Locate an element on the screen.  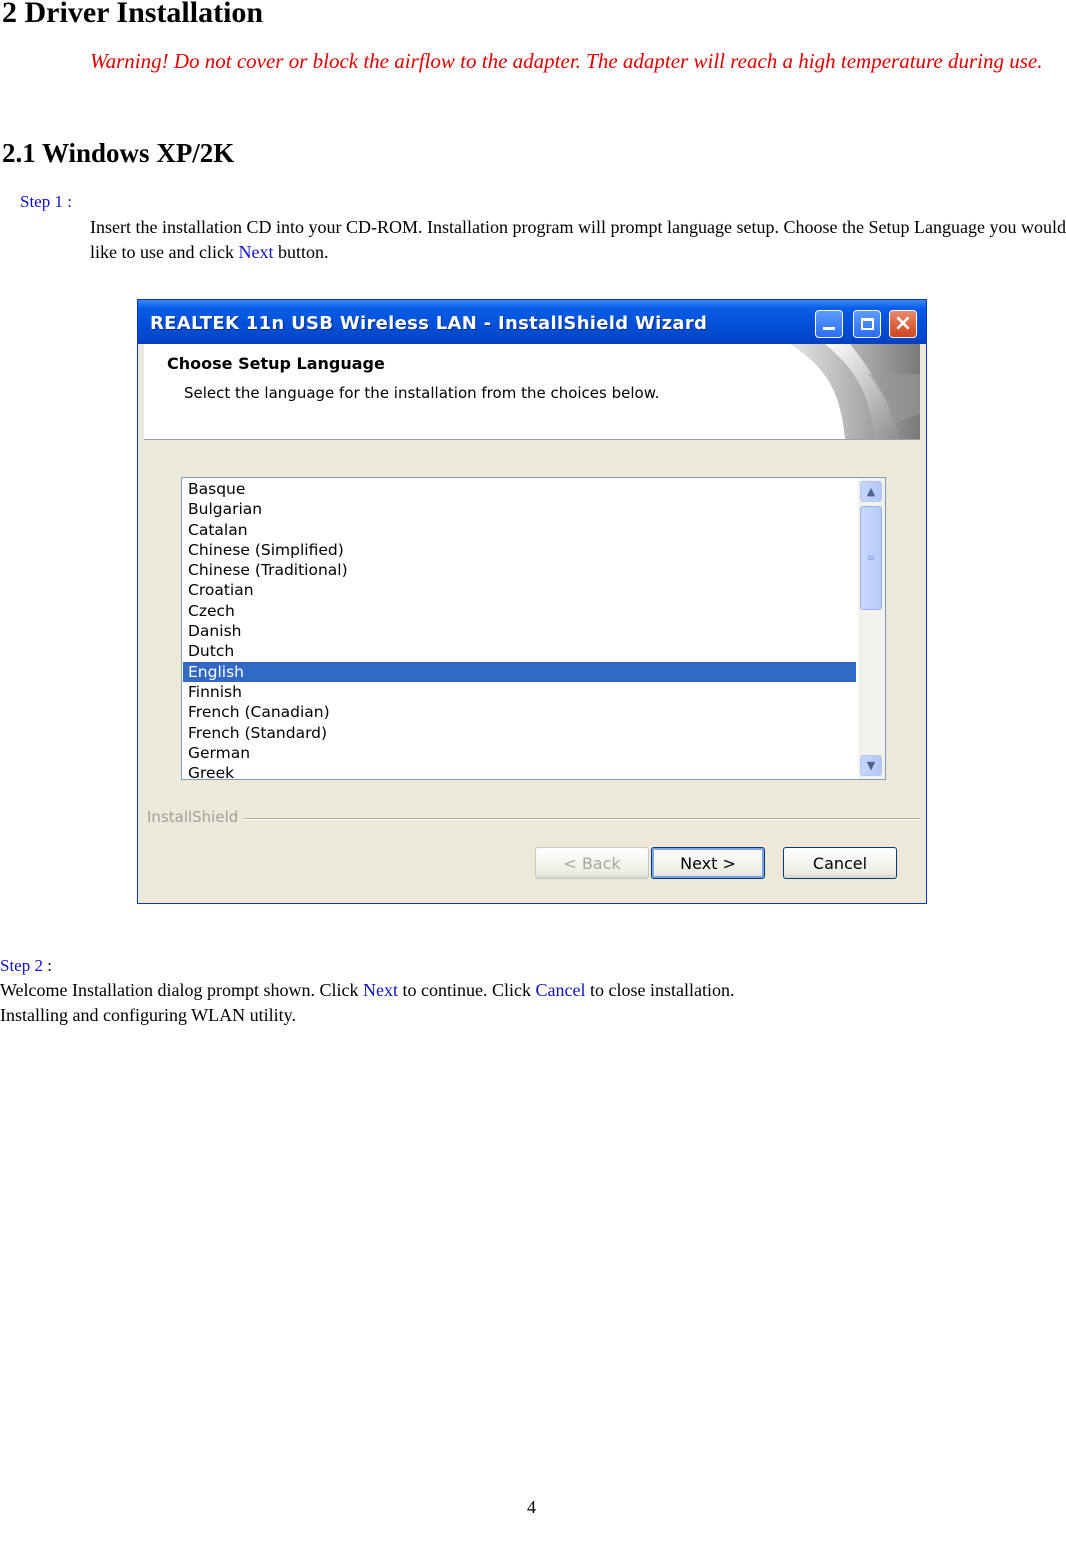
close-button: × is located at coordinates (903, 324).